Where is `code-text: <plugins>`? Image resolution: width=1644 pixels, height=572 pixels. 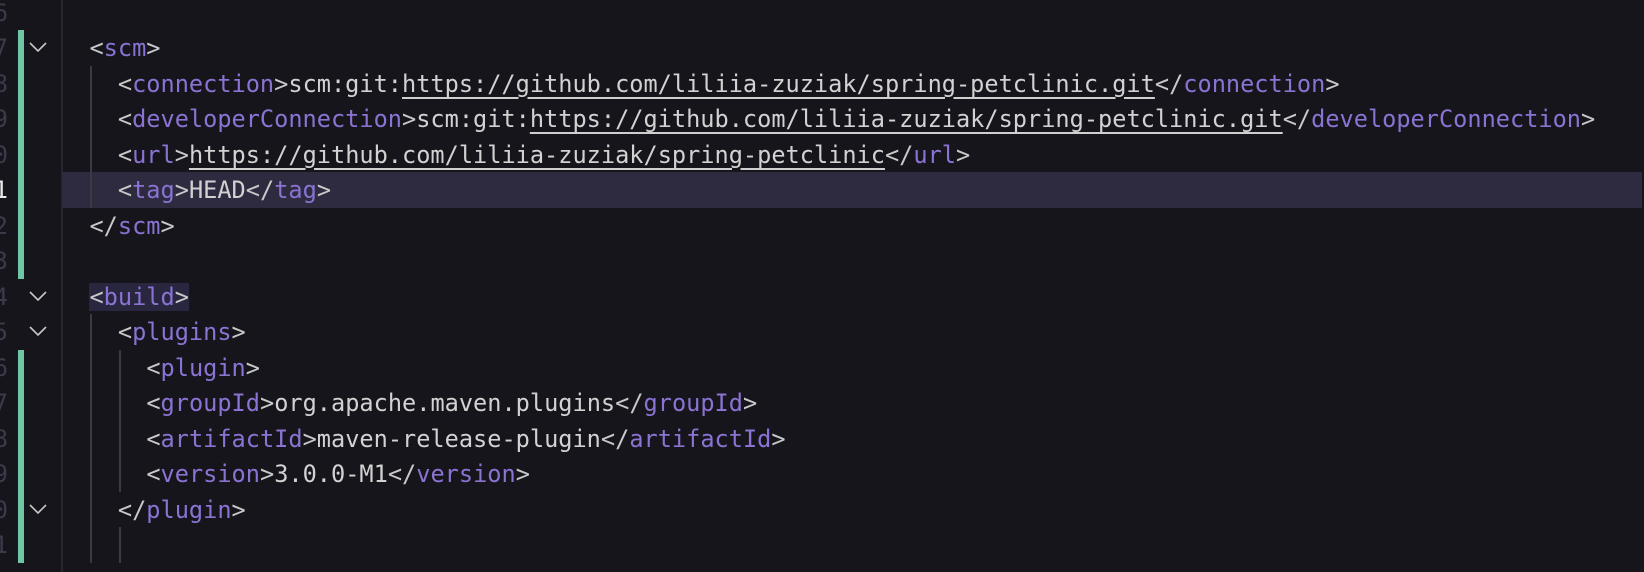
code-text: <plugins> is located at coordinates (182, 332).